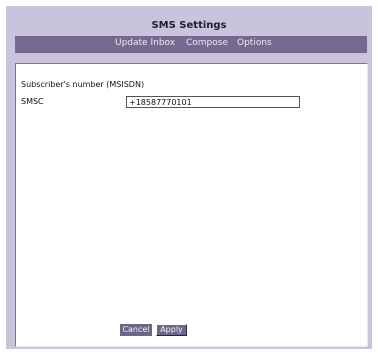  I want to click on smsc-input, so click(213, 102).